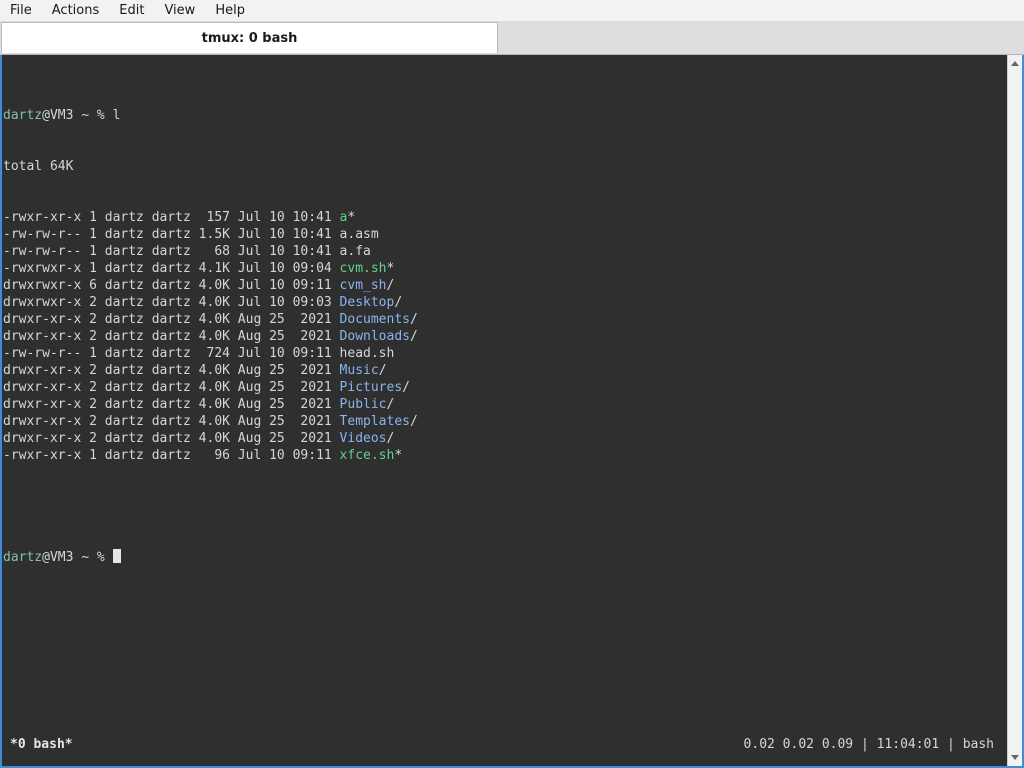  Describe the element at coordinates (363, 285) in the screenshot. I see `file-name: cvm_sh` at that location.